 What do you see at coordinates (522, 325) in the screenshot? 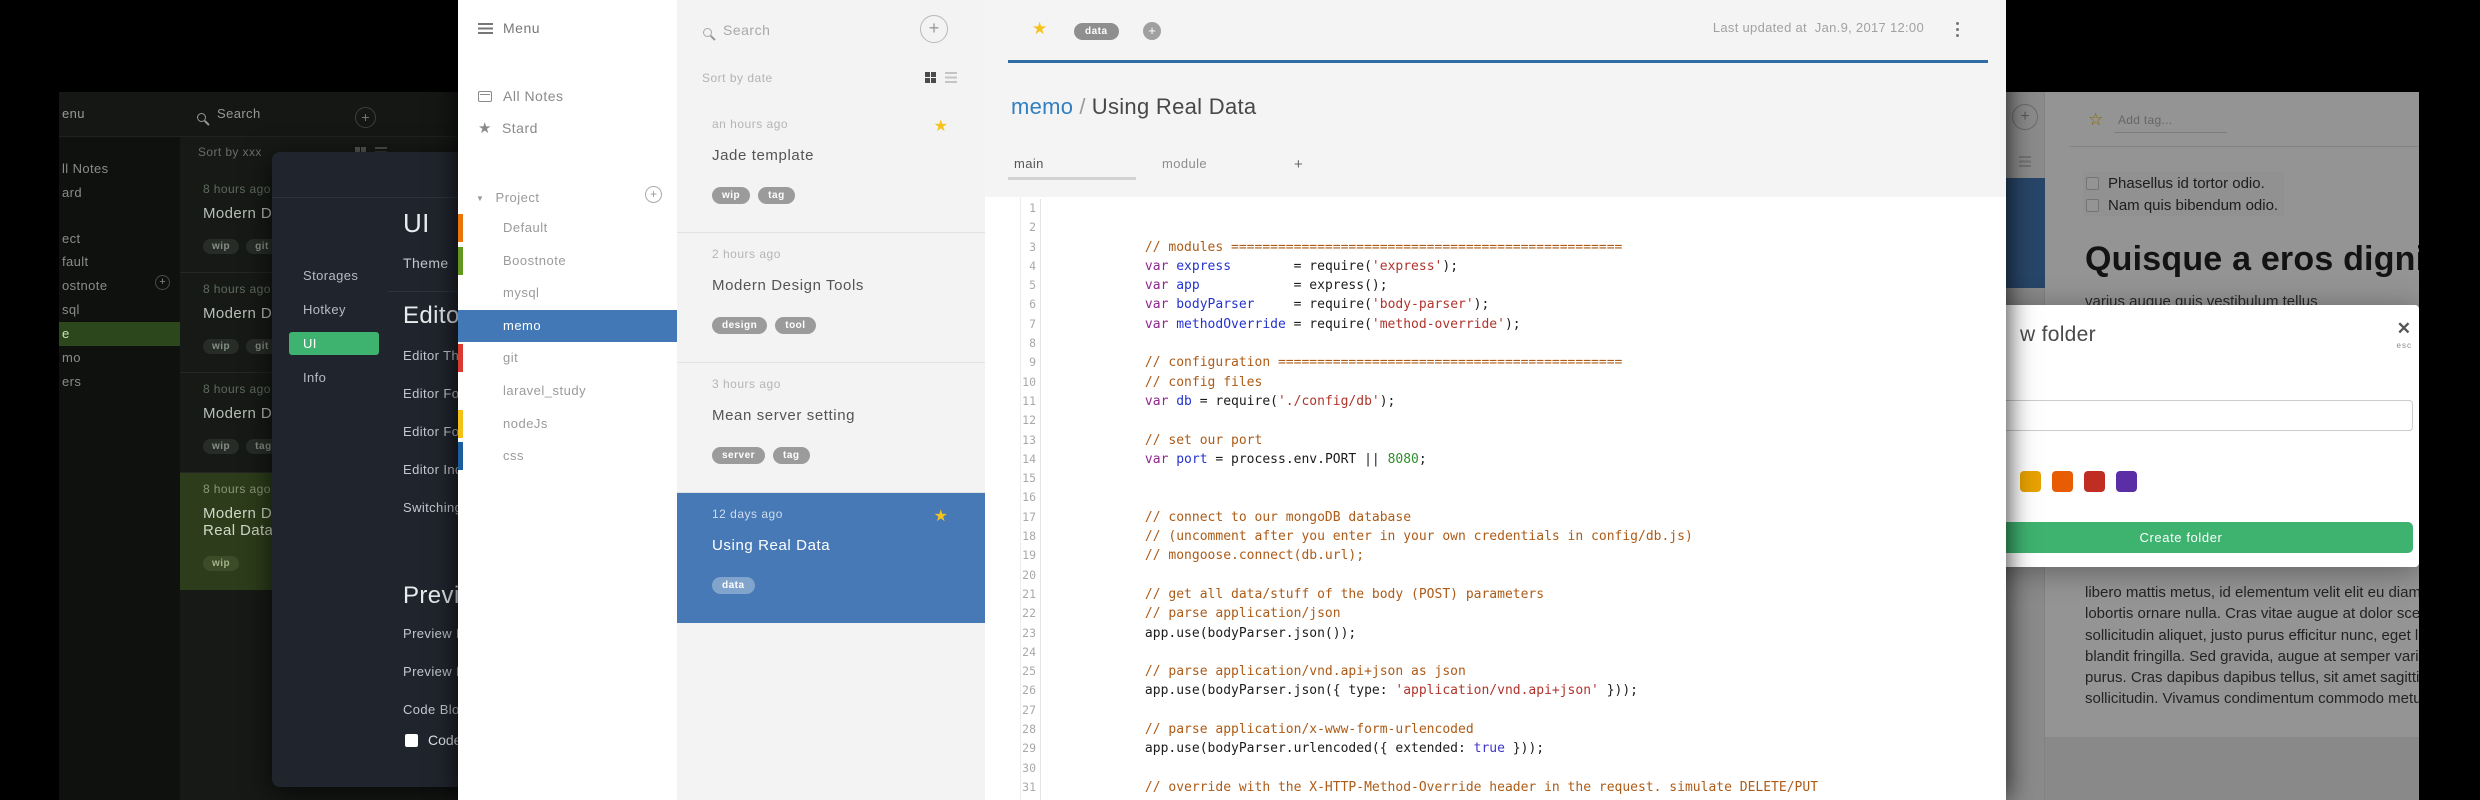
I see `folder-label: memo` at bounding box center [522, 325].